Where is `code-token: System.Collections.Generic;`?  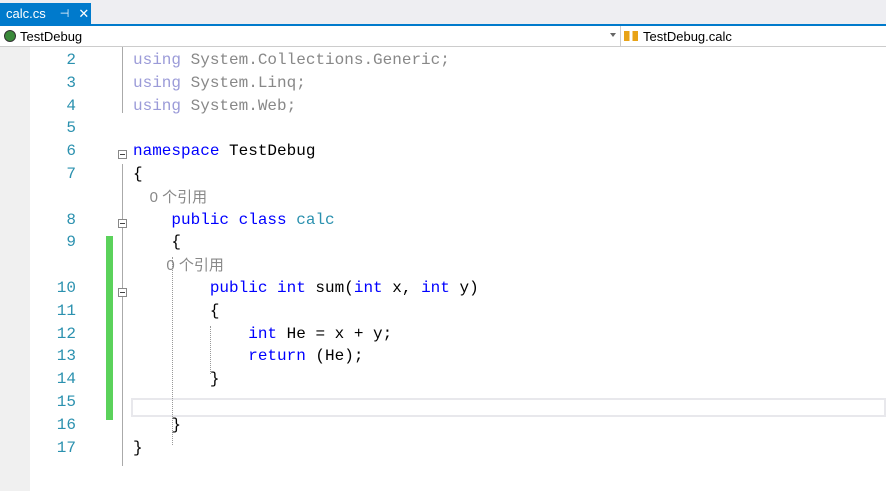
code-token: System.Collections.Generic; is located at coordinates (315, 60).